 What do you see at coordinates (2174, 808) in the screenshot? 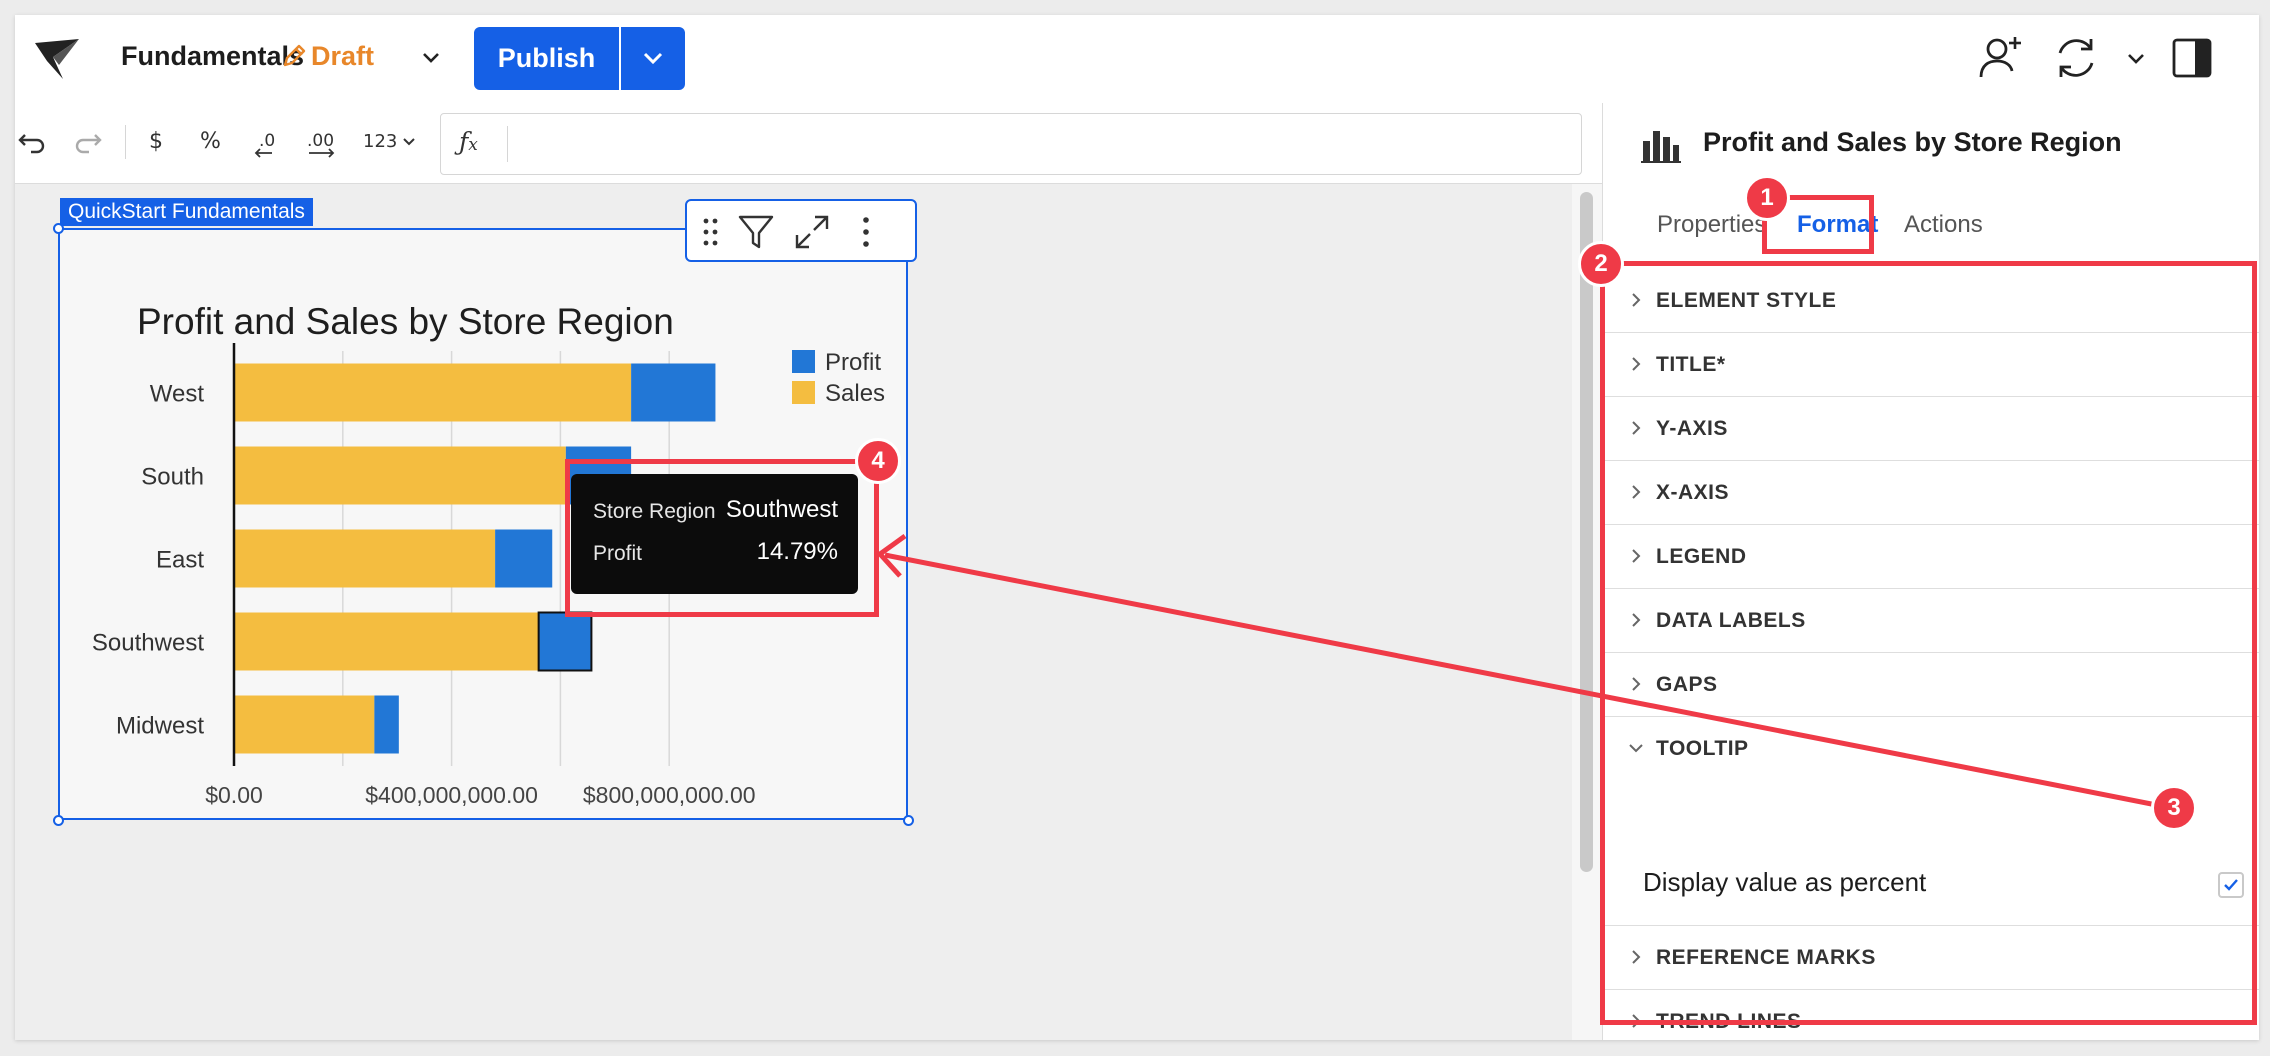
I see `annotation-badge-3: 3` at bounding box center [2174, 808].